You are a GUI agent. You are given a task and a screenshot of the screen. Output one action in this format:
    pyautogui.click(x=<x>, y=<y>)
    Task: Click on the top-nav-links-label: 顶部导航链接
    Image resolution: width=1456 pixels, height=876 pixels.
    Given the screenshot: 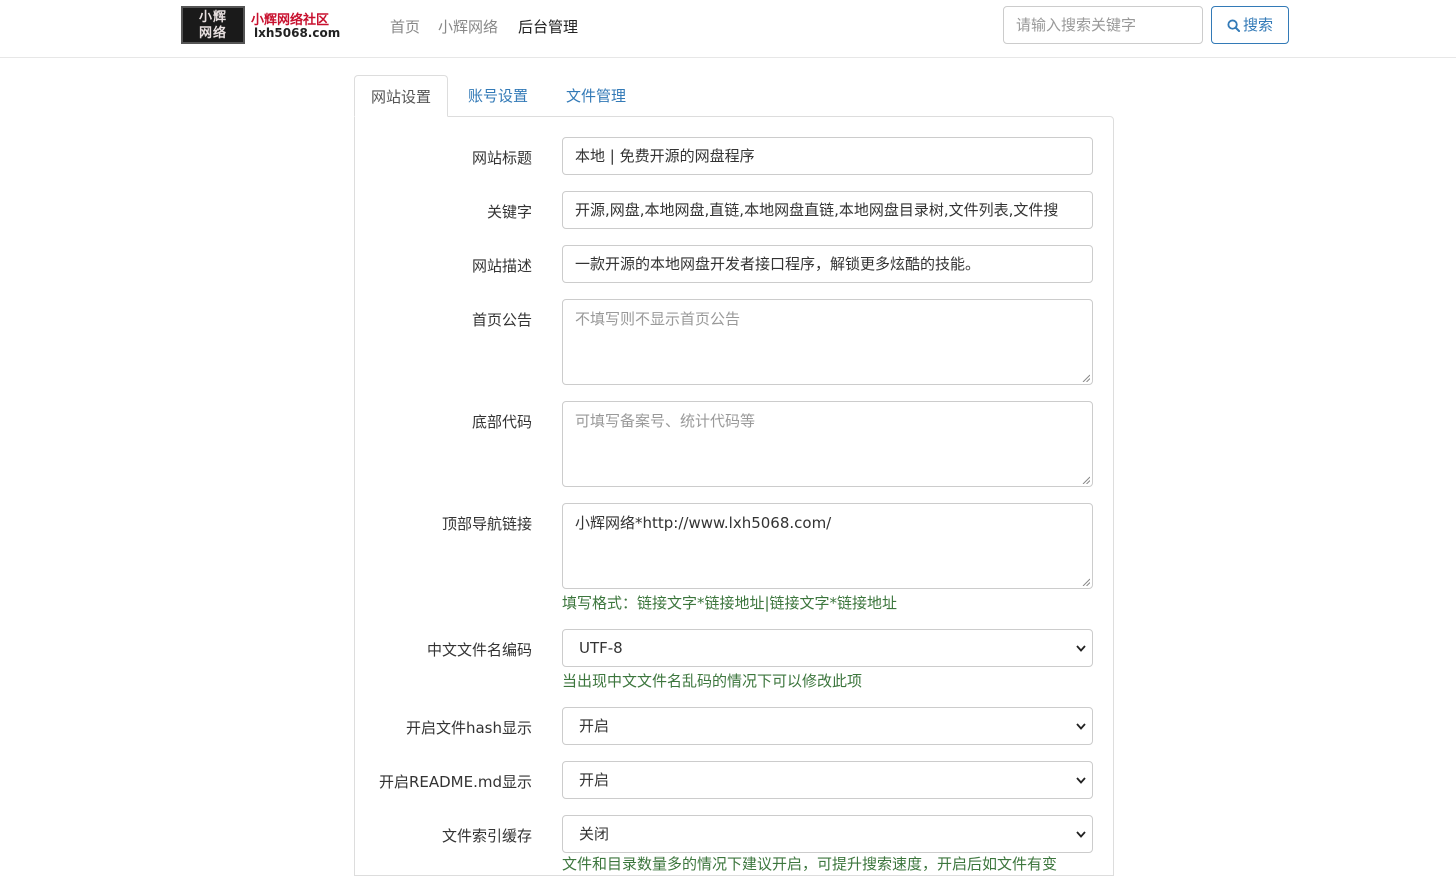 What is the action you would take?
    pyautogui.click(x=486, y=524)
    